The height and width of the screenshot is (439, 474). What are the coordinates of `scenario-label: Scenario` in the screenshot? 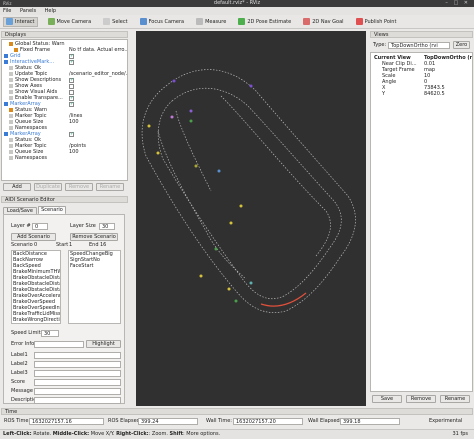 It's located at (22, 245).